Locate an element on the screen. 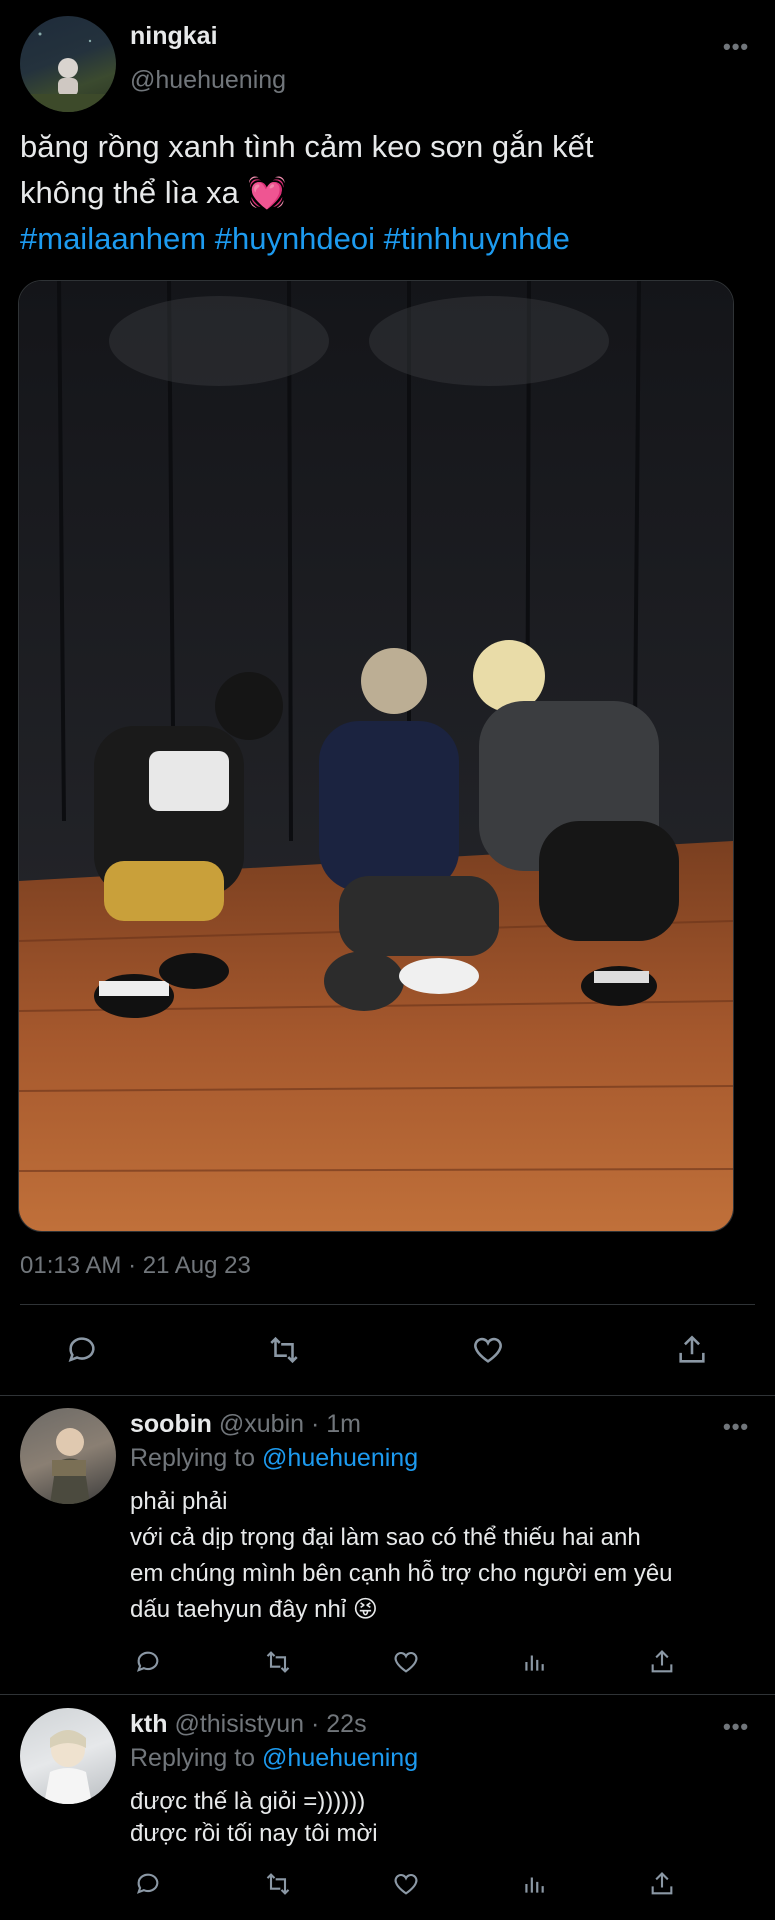  reply-header: kth @thisistyun · 22s is located at coordinates (248, 1724).